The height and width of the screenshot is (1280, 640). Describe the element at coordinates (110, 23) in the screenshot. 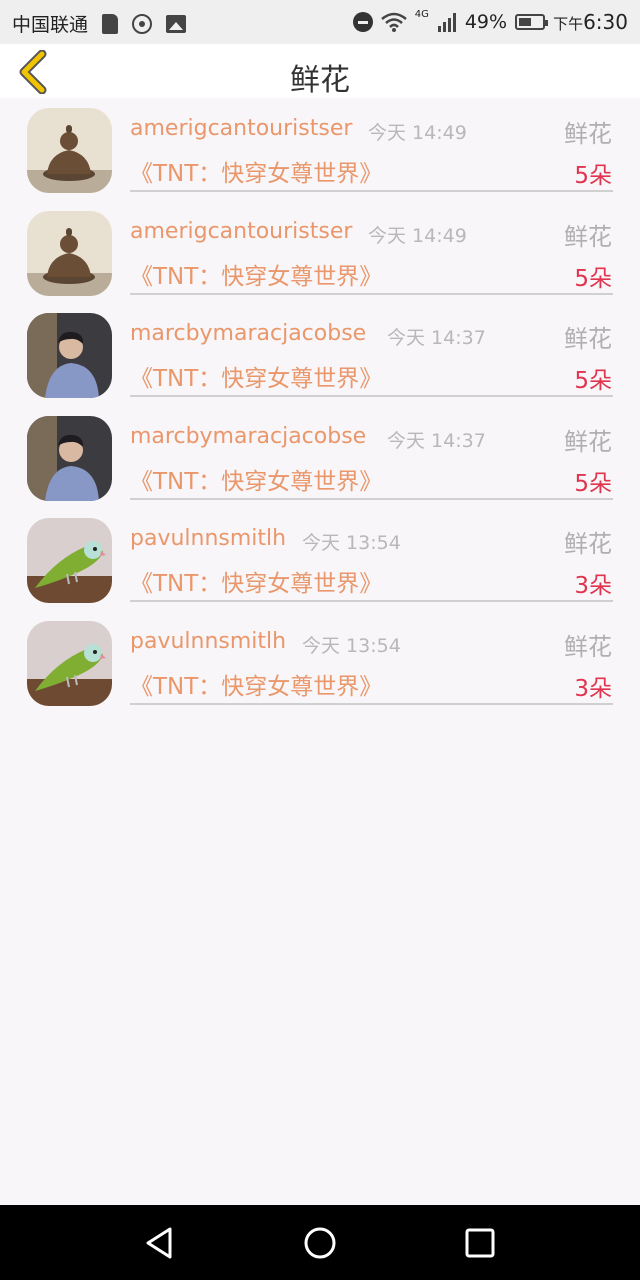

I see `sd-card-icon` at that location.